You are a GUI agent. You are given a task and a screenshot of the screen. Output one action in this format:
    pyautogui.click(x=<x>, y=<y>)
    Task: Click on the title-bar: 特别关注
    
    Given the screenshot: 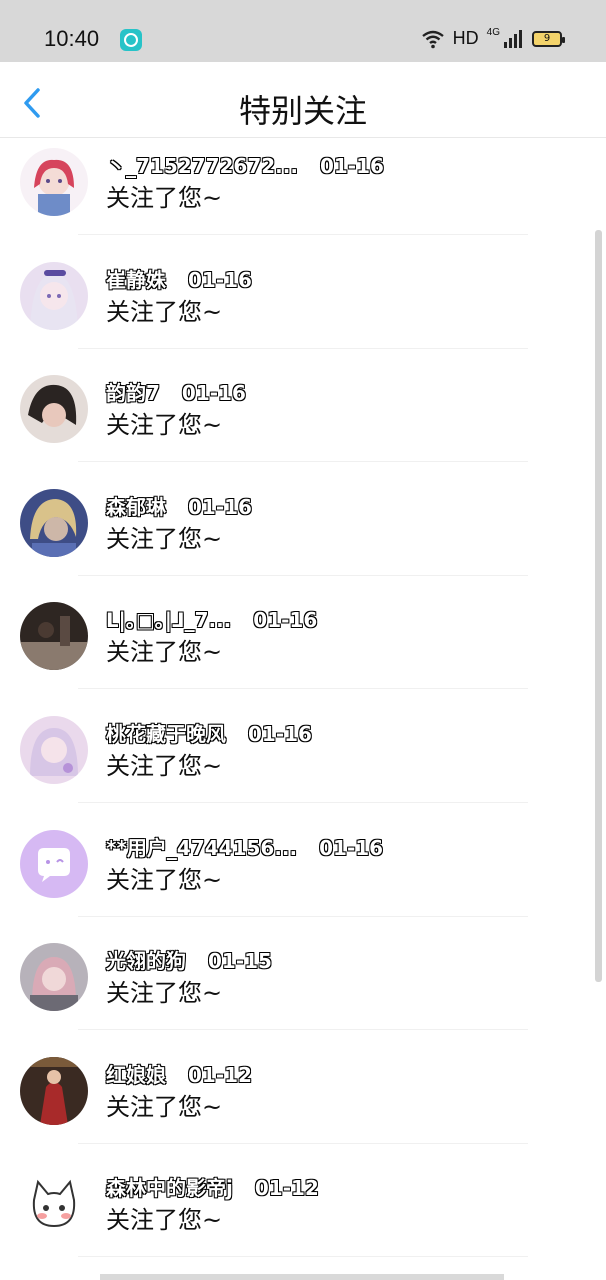 What is the action you would take?
    pyautogui.click(x=303, y=100)
    